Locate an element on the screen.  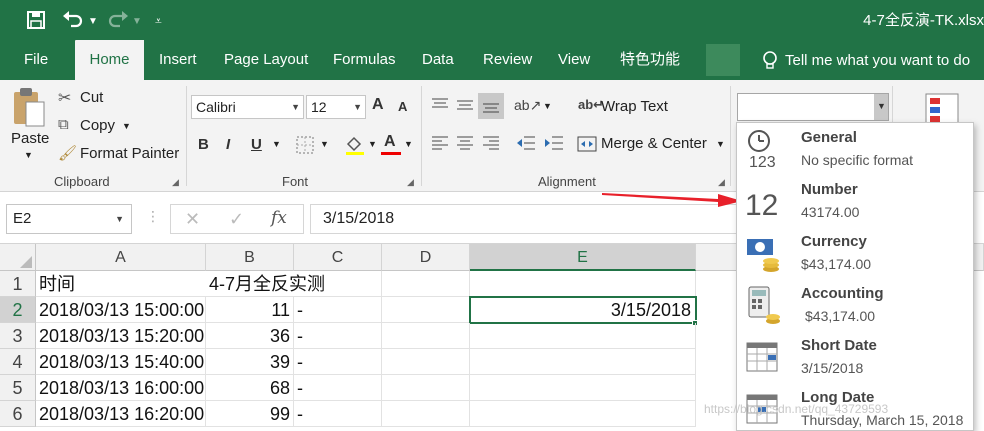
wrap-text-button: Wrap Text is located at coordinates (634, 106).